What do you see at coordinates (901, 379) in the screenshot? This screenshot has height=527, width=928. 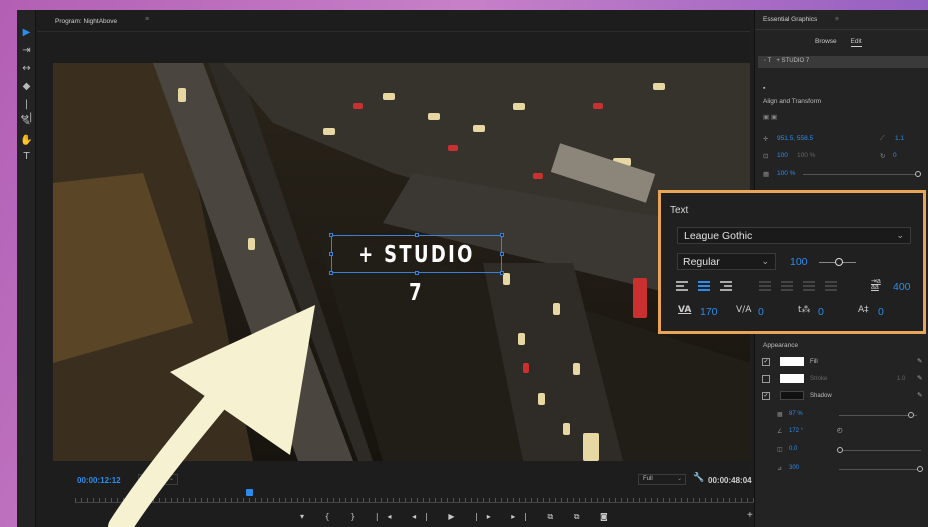 I see `stroke-width-value: 1.0` at bounding box center [901, 379].